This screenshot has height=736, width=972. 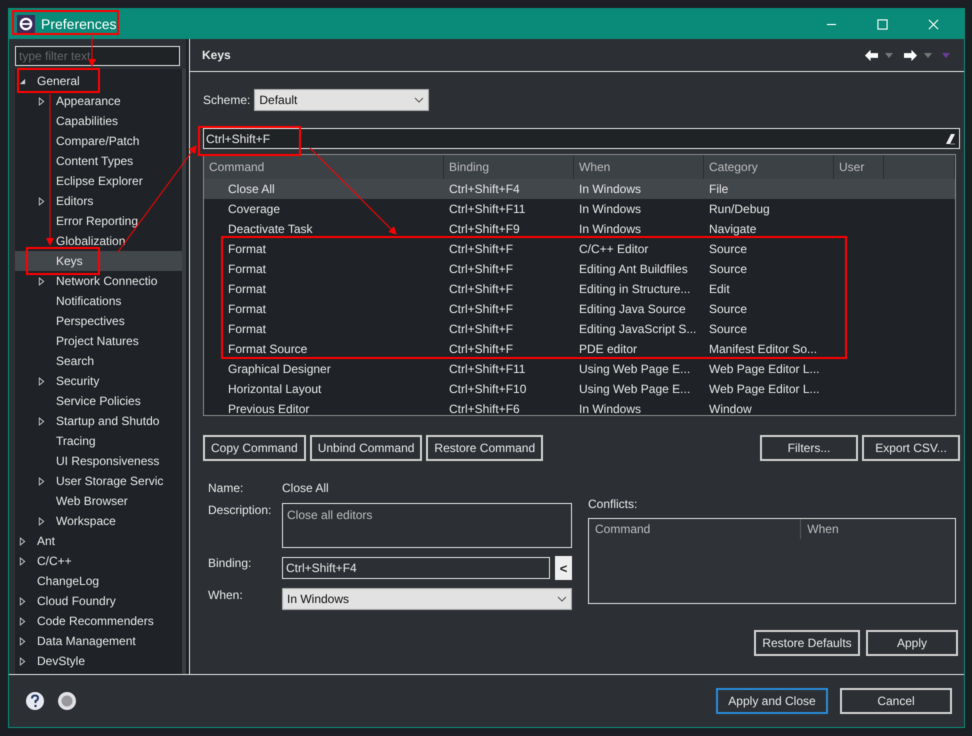 I want to click on help-icon, so click(x=35, y=701).